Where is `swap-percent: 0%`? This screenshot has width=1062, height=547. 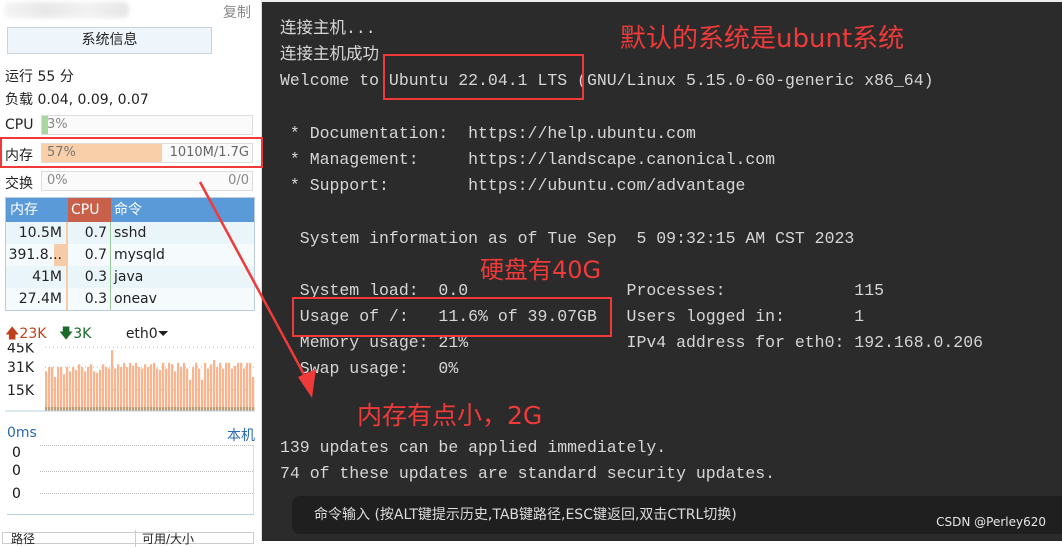
swap-percent: 0% is located at coordinates (57, 180).